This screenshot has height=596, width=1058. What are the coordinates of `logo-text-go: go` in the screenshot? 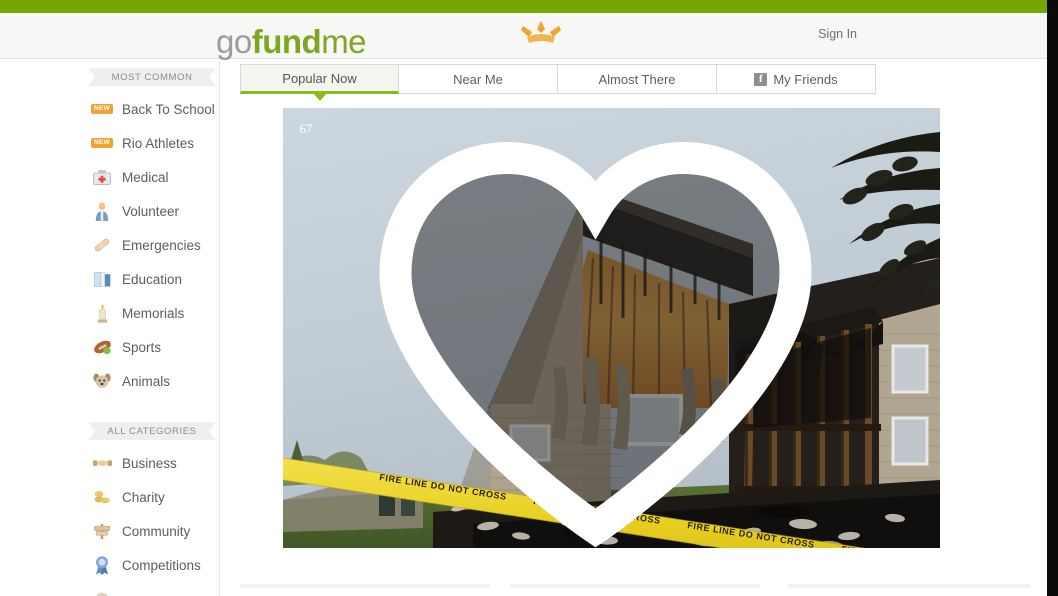 It's located at (234, 41).